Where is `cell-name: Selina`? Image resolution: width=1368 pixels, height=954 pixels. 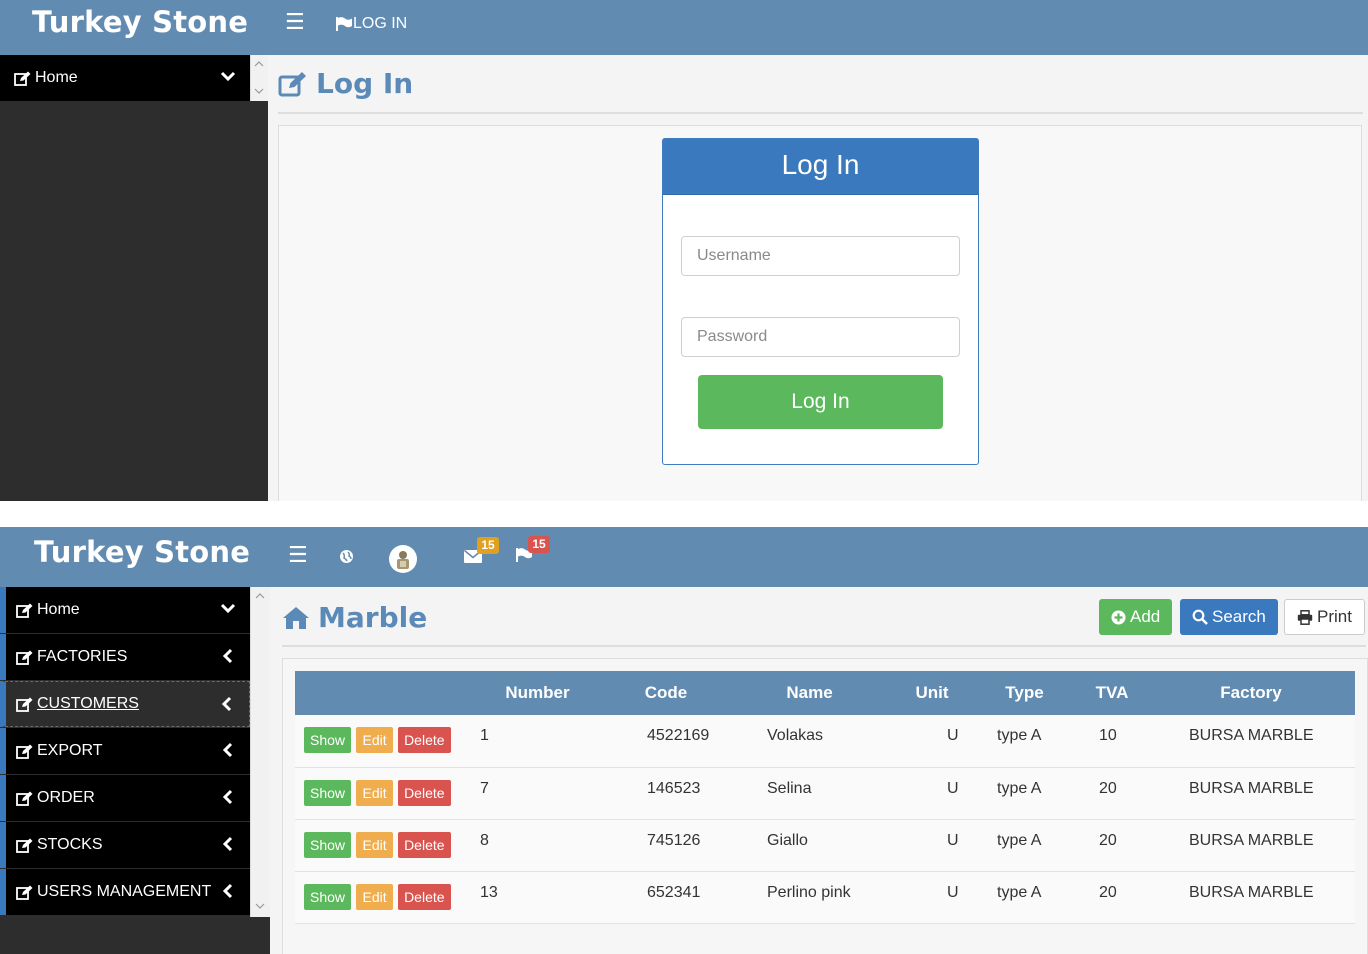 cell-name: Selina is located at coordinates (809, 793).